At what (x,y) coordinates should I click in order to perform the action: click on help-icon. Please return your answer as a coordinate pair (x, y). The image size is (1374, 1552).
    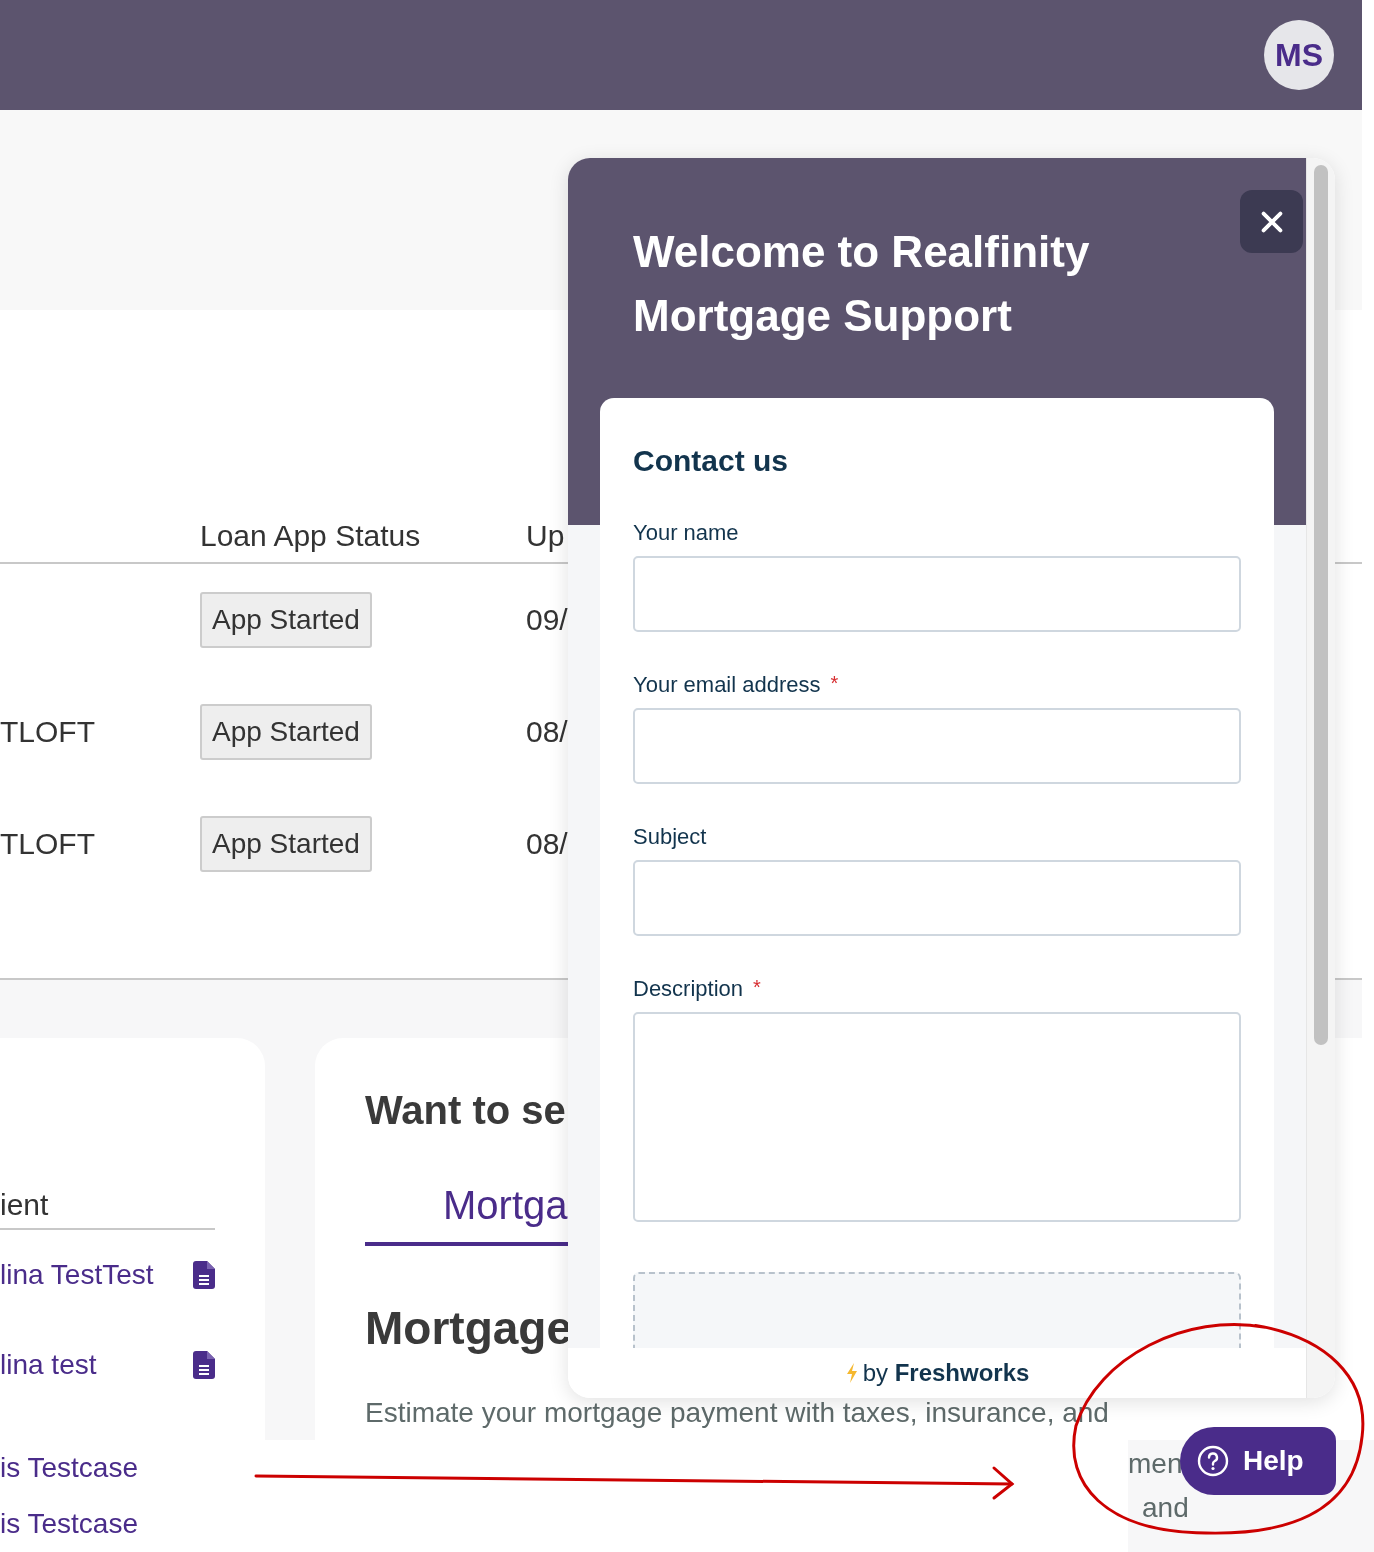
    Looking at the image, I should click on (1213, 1461).